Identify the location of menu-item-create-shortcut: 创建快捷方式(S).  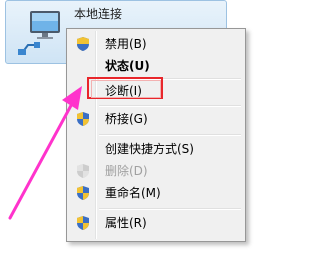
(156, 149).